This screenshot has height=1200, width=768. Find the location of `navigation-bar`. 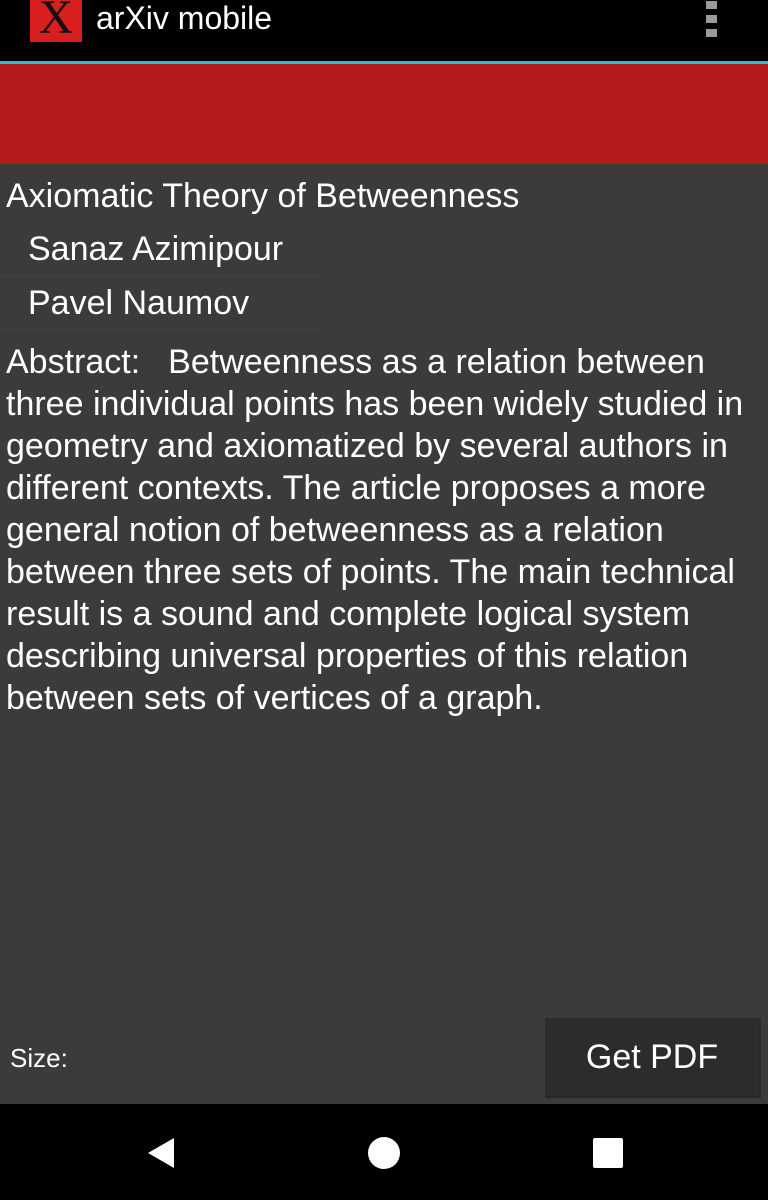

navigation-bar is located at coordinates (384, 1152).